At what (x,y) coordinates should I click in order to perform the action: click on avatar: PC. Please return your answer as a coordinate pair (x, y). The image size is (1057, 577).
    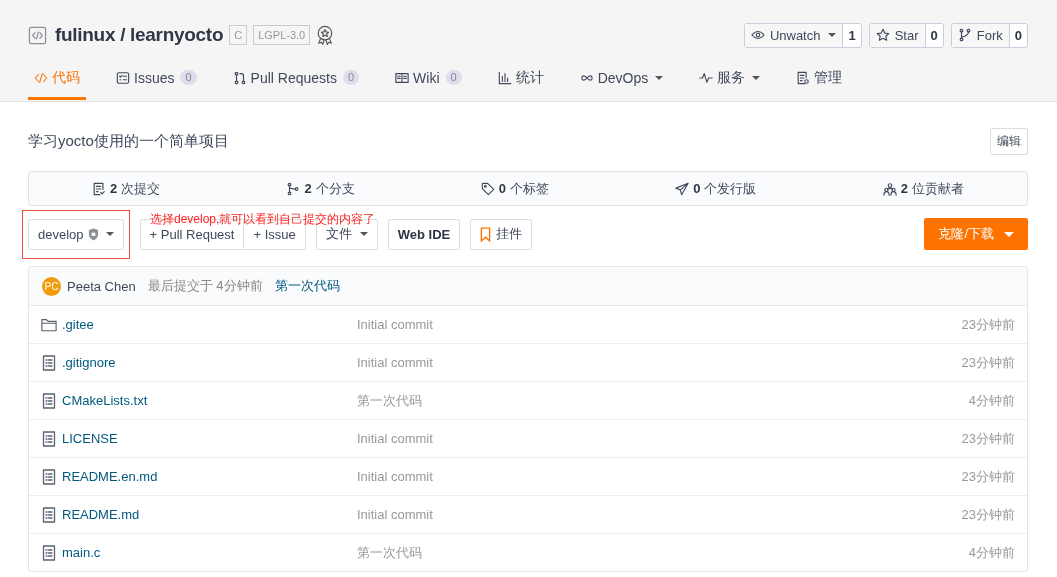
    Looking at the image, I should click on (51, 286).